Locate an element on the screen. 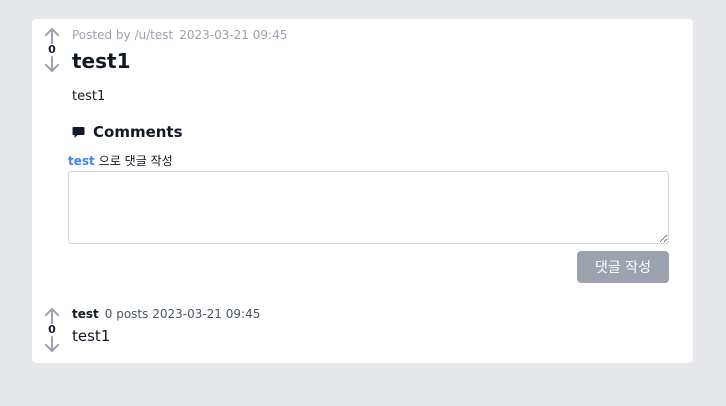 The height and width of the screenshot is (406, 726). comment-bubble-icon is located at coordinates (78, 132).